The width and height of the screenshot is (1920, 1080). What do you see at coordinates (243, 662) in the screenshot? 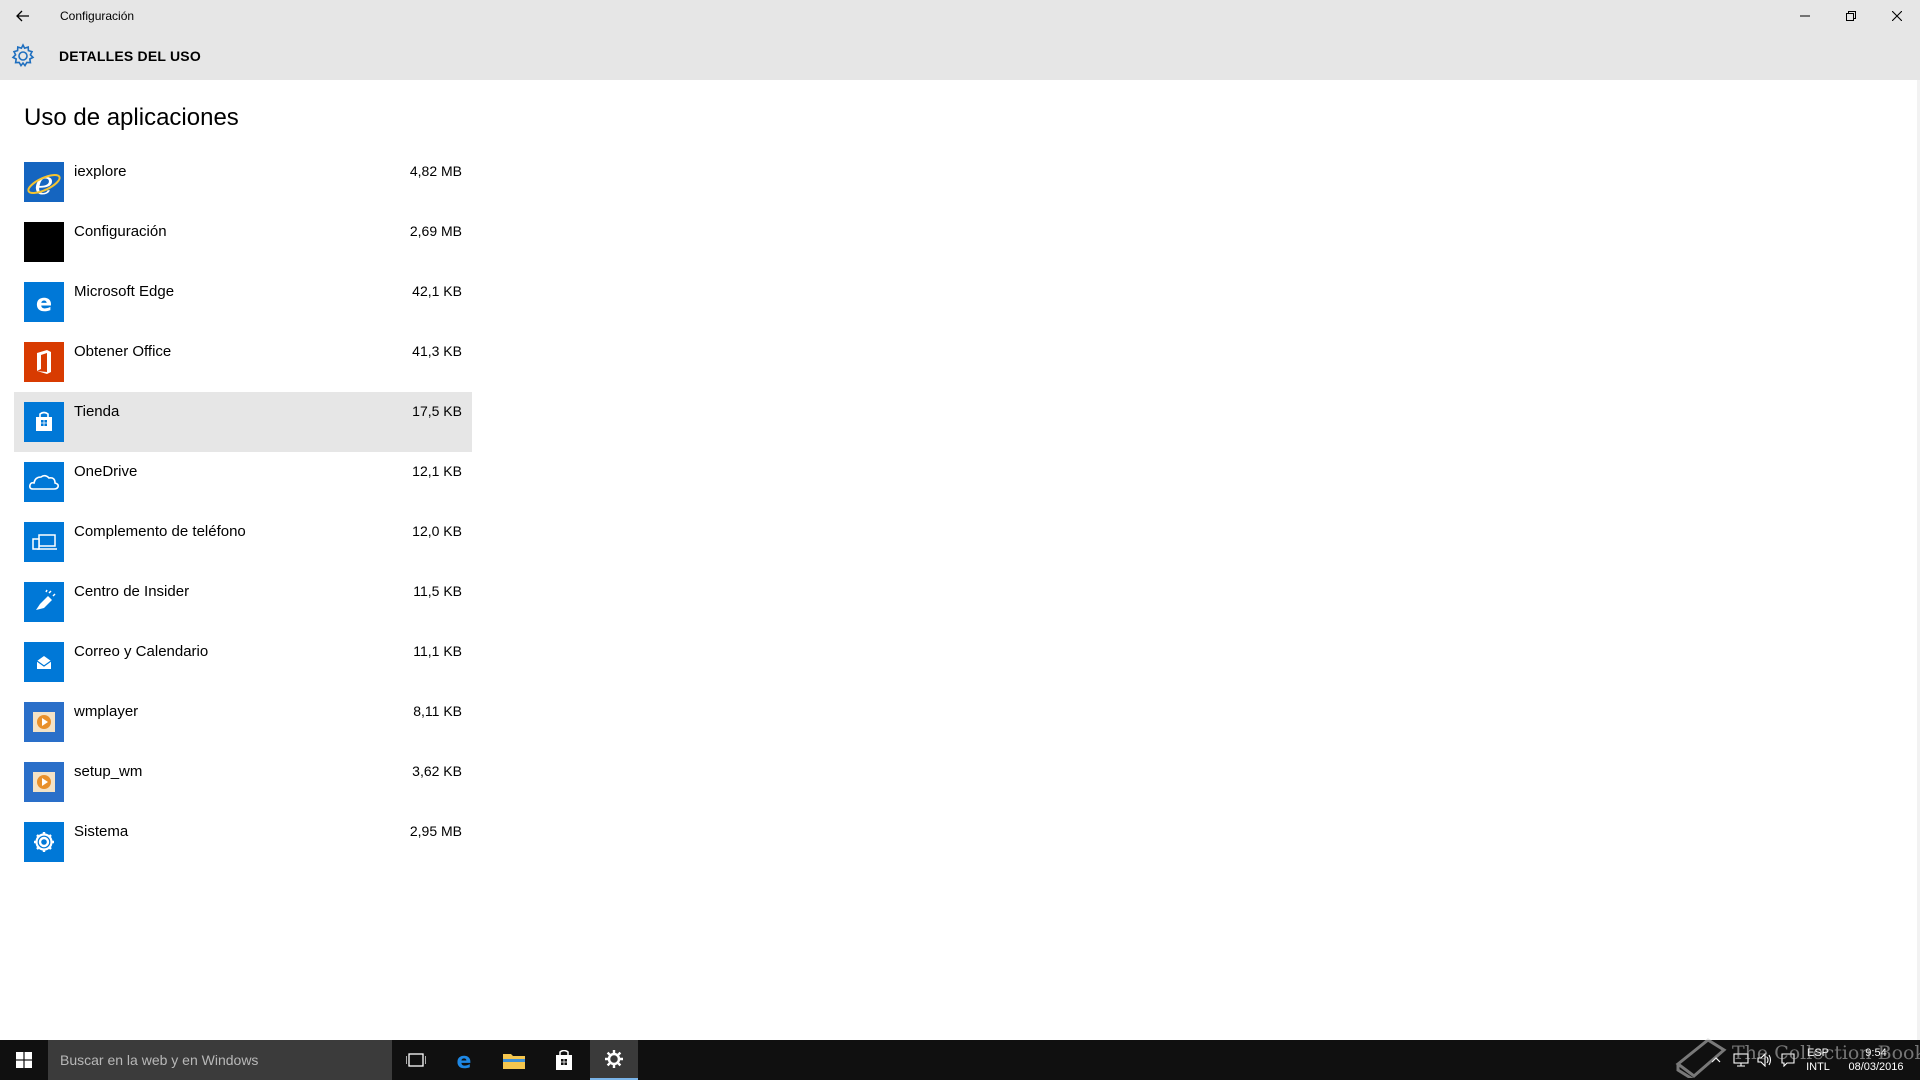
I see `list-item: Correo y Calendario 11,1 KB` at bounding box center [243, 662].